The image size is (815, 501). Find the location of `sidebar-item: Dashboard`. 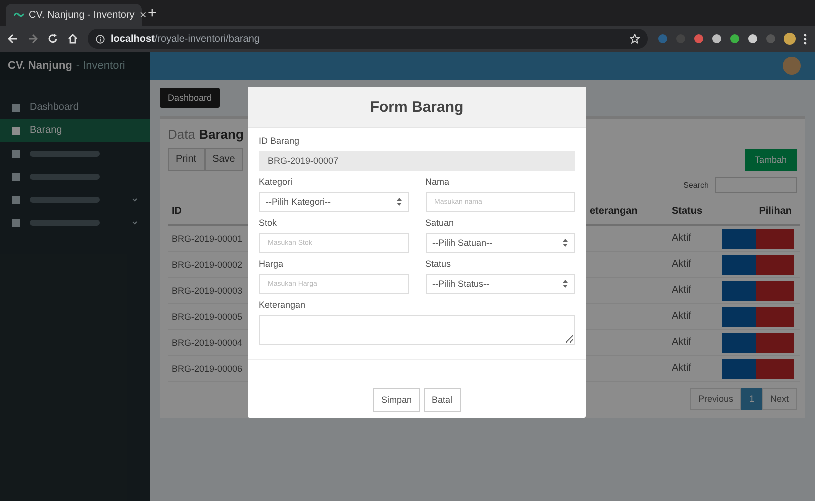

sidebar-item: Dashboard is located at coordinates (75, 107).